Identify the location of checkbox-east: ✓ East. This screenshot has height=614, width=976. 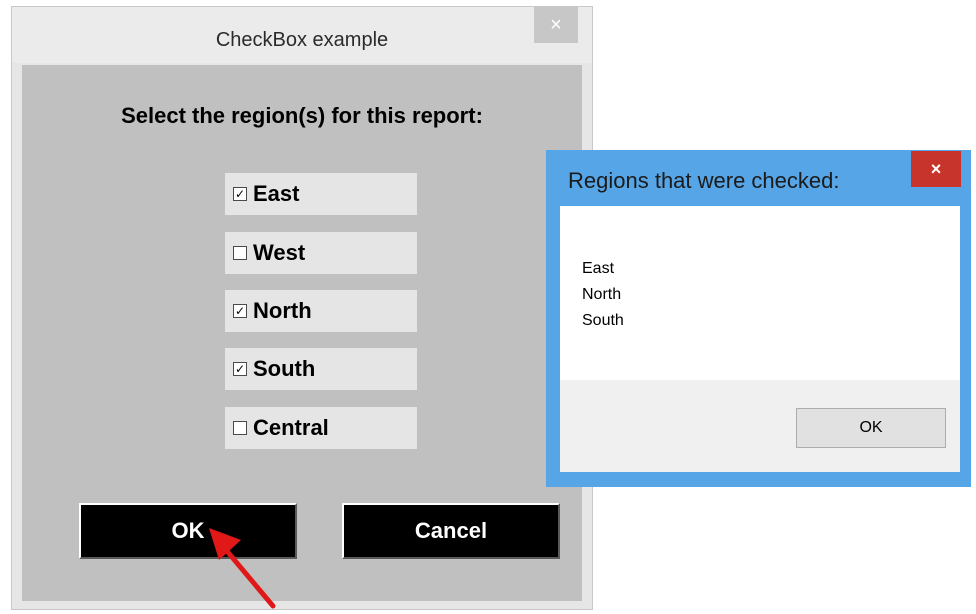
(321, 194).